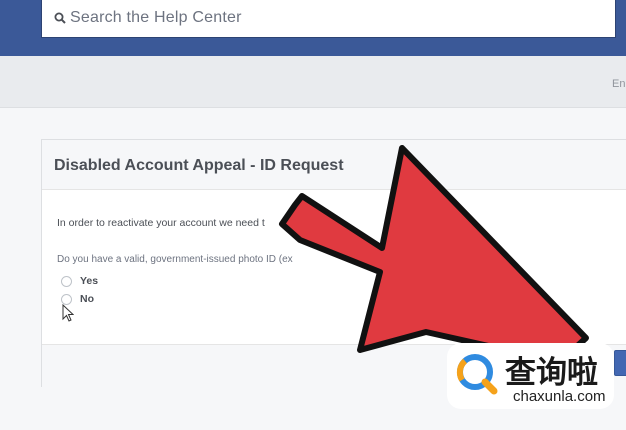 Image resolution: width=626 pixels, height=430 pixels. What do you see at coordinates (551, 373) in the screenshot?
I see `watermark-chinese-text: 查询啦` at bounding box center [551, 373].